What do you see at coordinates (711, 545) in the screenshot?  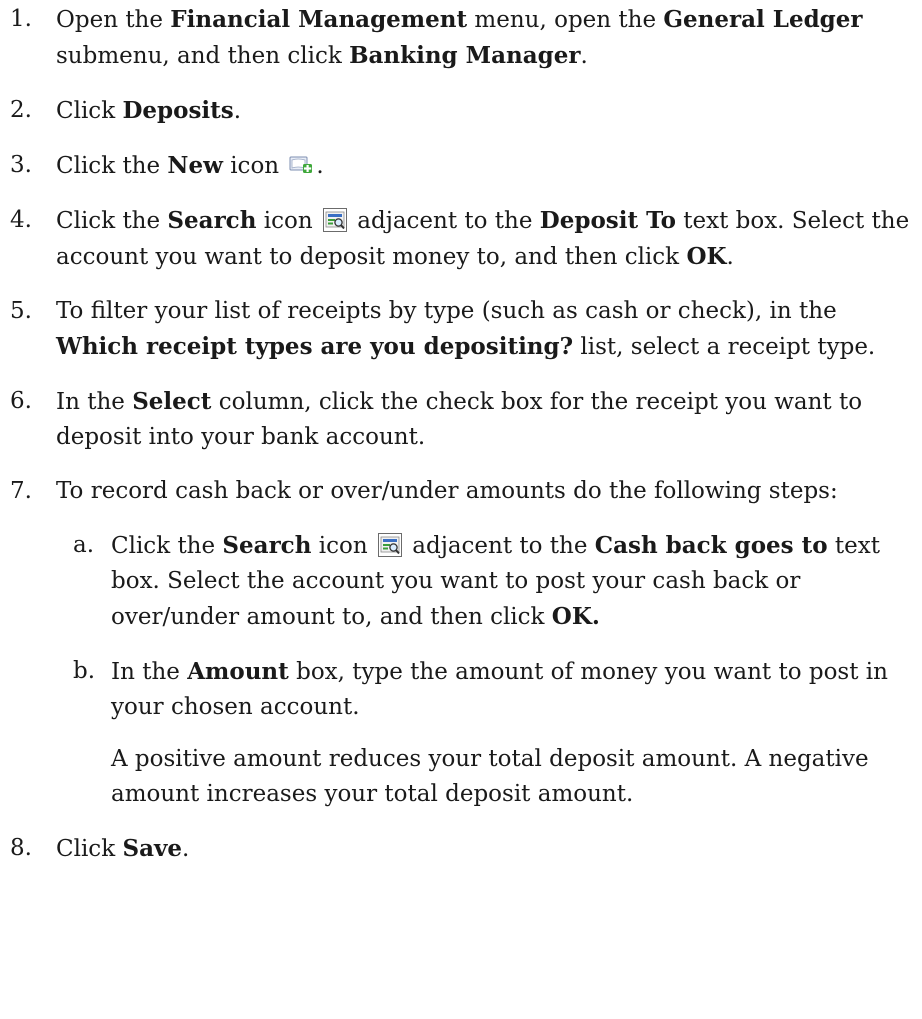 I see `ui-term: Cash back goes to` at bounding box center [711, 545].